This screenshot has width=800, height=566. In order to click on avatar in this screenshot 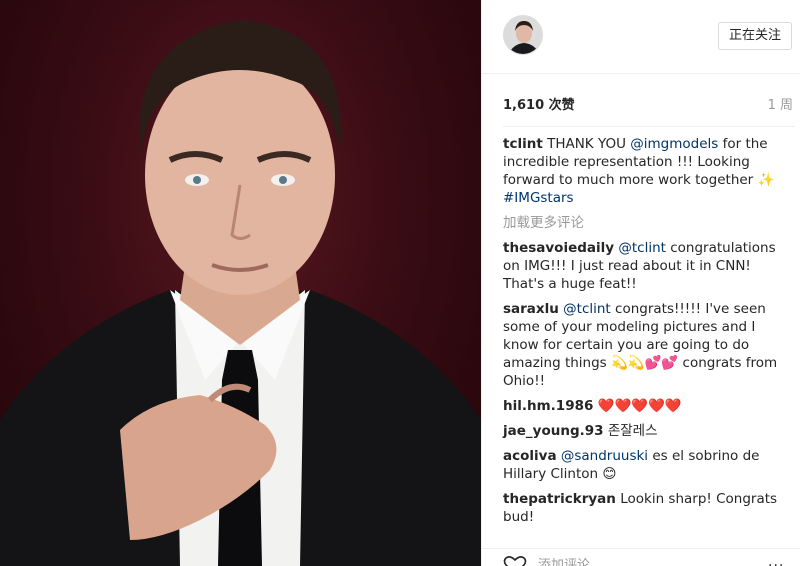, I will do `click(523, 35)`.